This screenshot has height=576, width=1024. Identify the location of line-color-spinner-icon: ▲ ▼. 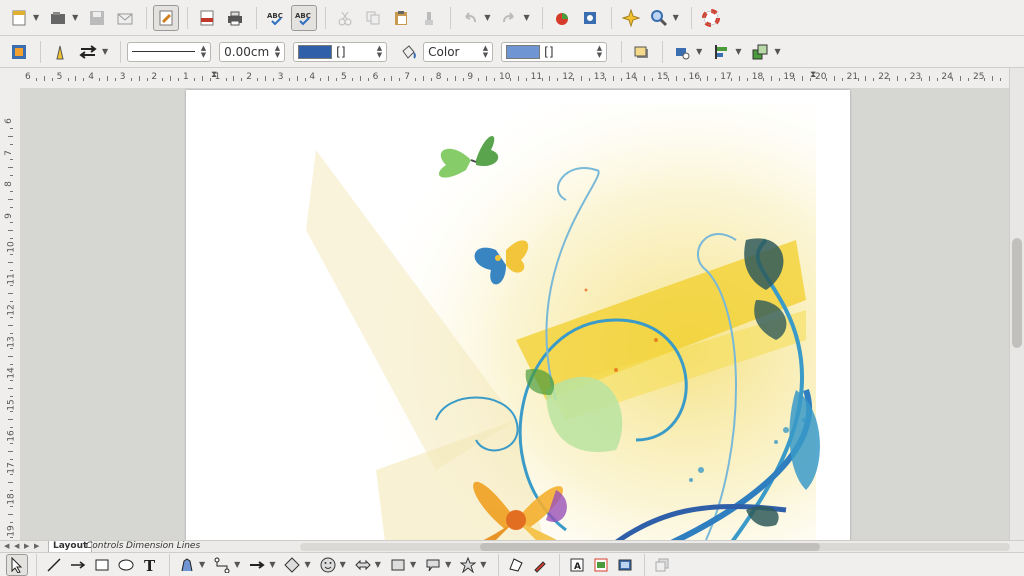
(379, 51).